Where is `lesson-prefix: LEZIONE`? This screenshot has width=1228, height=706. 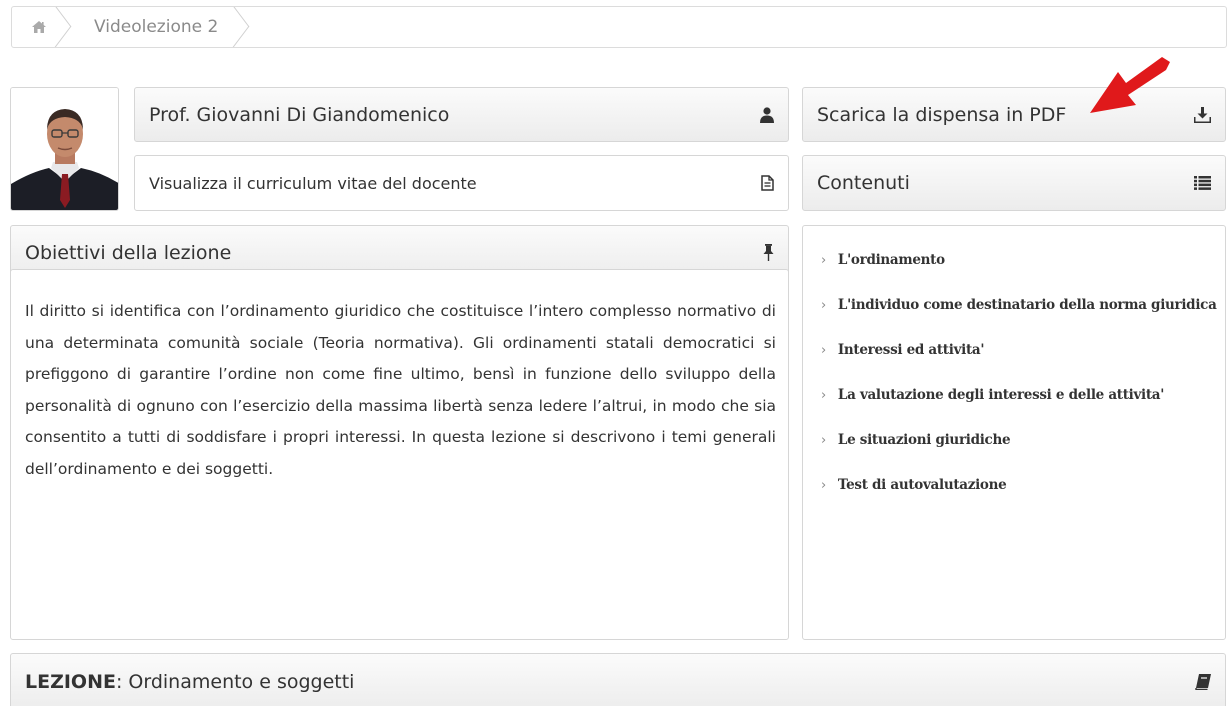 lesson-prefix: LEZIONE is located at coordinates (70, 681).